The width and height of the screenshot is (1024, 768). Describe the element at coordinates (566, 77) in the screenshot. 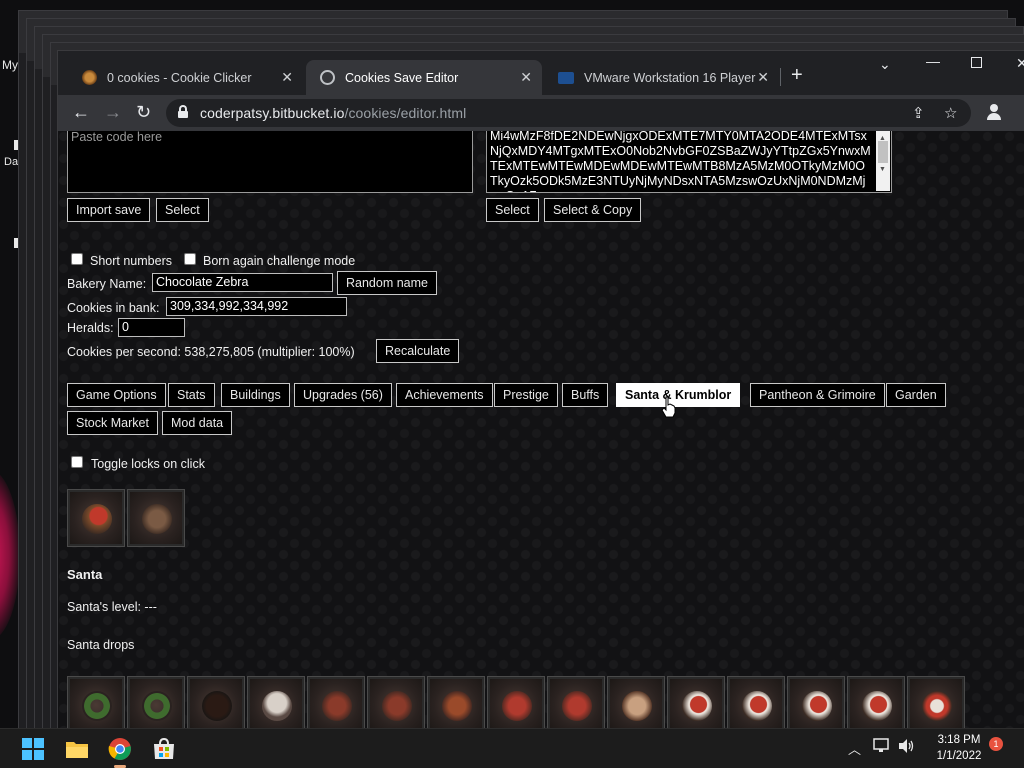

I see `vmware-icon` at that location.